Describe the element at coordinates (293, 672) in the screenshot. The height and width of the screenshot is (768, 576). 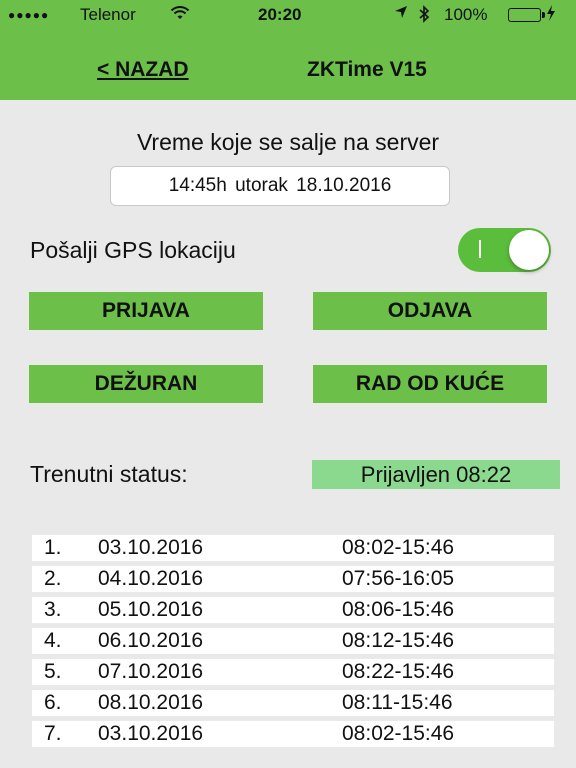
I see `table-row: 5. 07.10.2016 08:22-15:46` at that location.